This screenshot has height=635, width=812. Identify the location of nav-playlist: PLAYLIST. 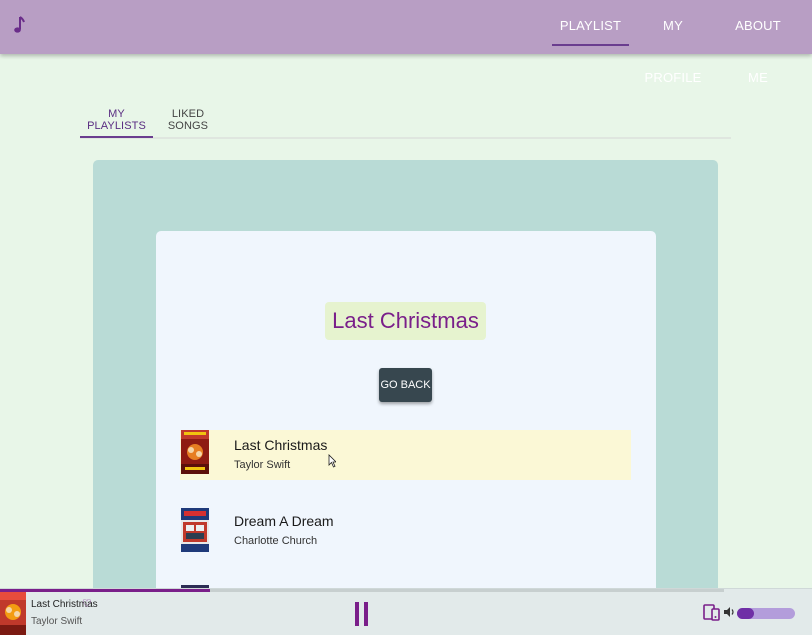
(590, 27).